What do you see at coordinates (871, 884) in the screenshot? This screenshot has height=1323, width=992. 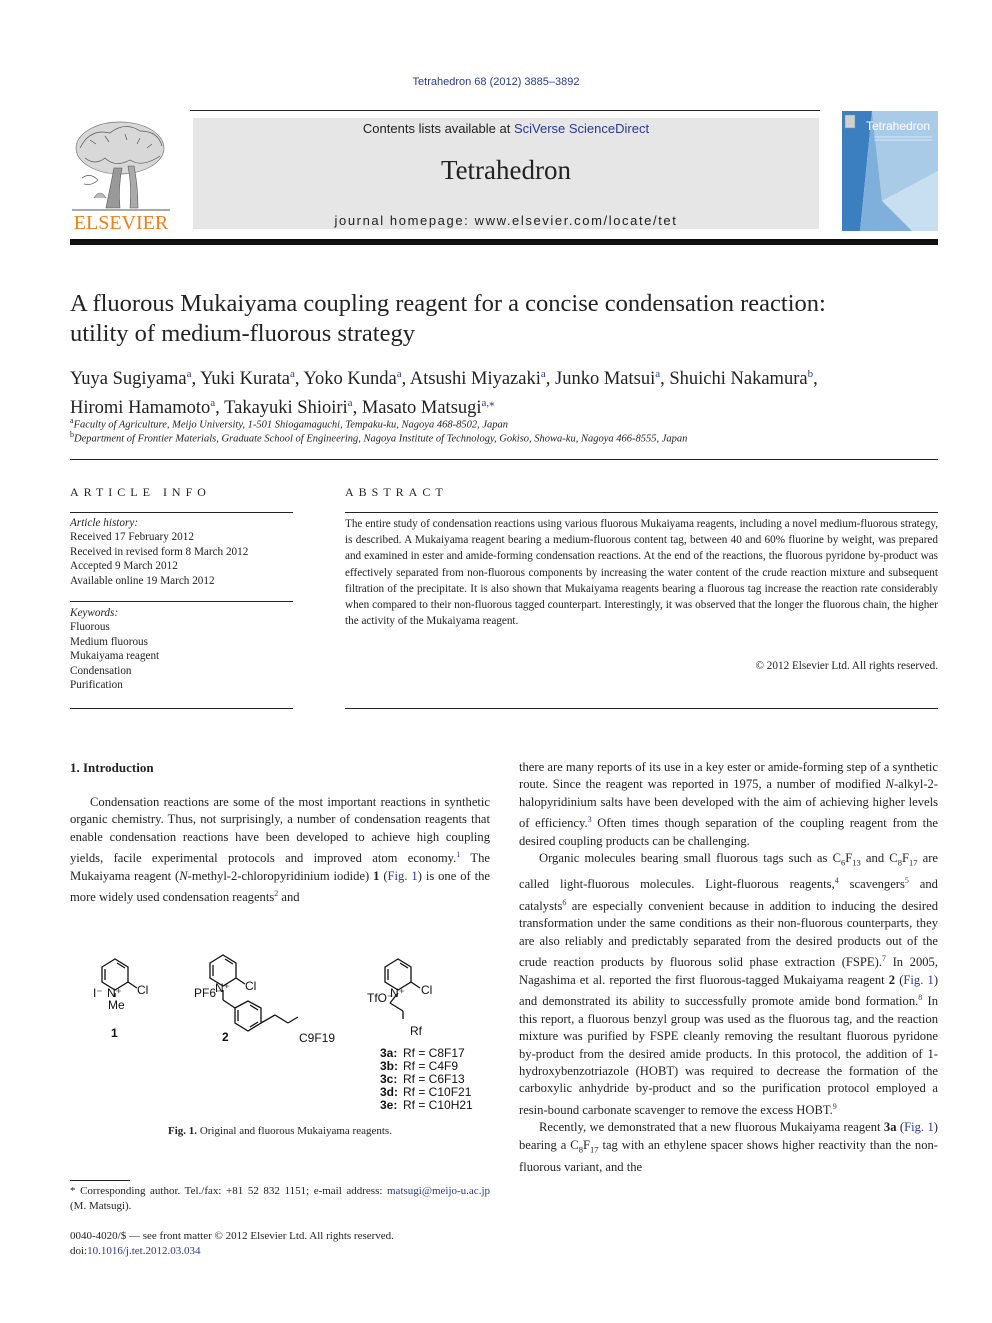 I see `text-run: scavengers` at bounding box center [871, 884].